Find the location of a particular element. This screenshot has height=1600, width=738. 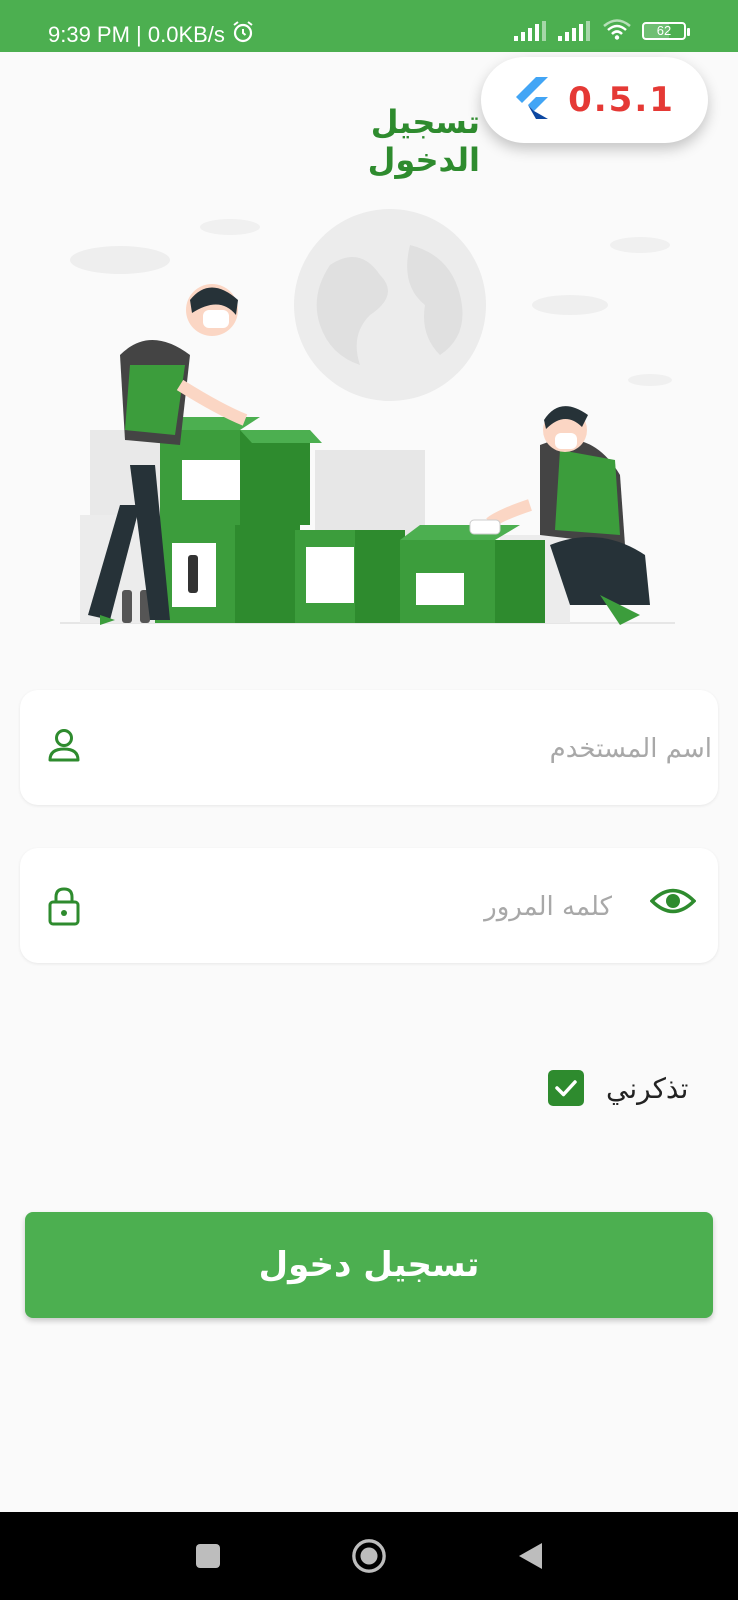

flutter-logo-icon is located at coordinates (532, 100).